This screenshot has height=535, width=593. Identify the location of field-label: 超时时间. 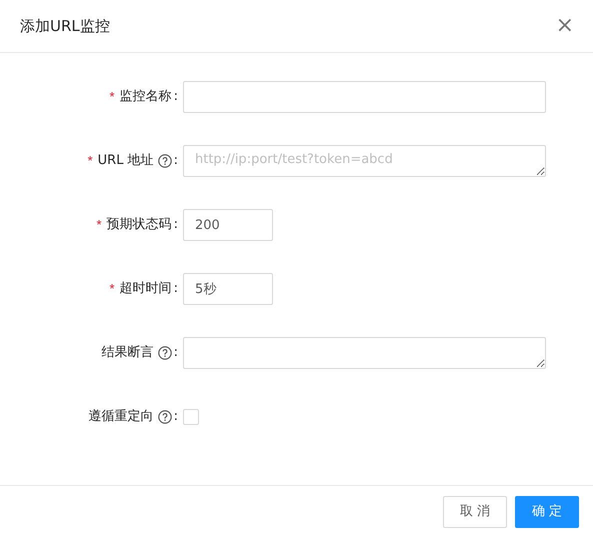
(146, 289).